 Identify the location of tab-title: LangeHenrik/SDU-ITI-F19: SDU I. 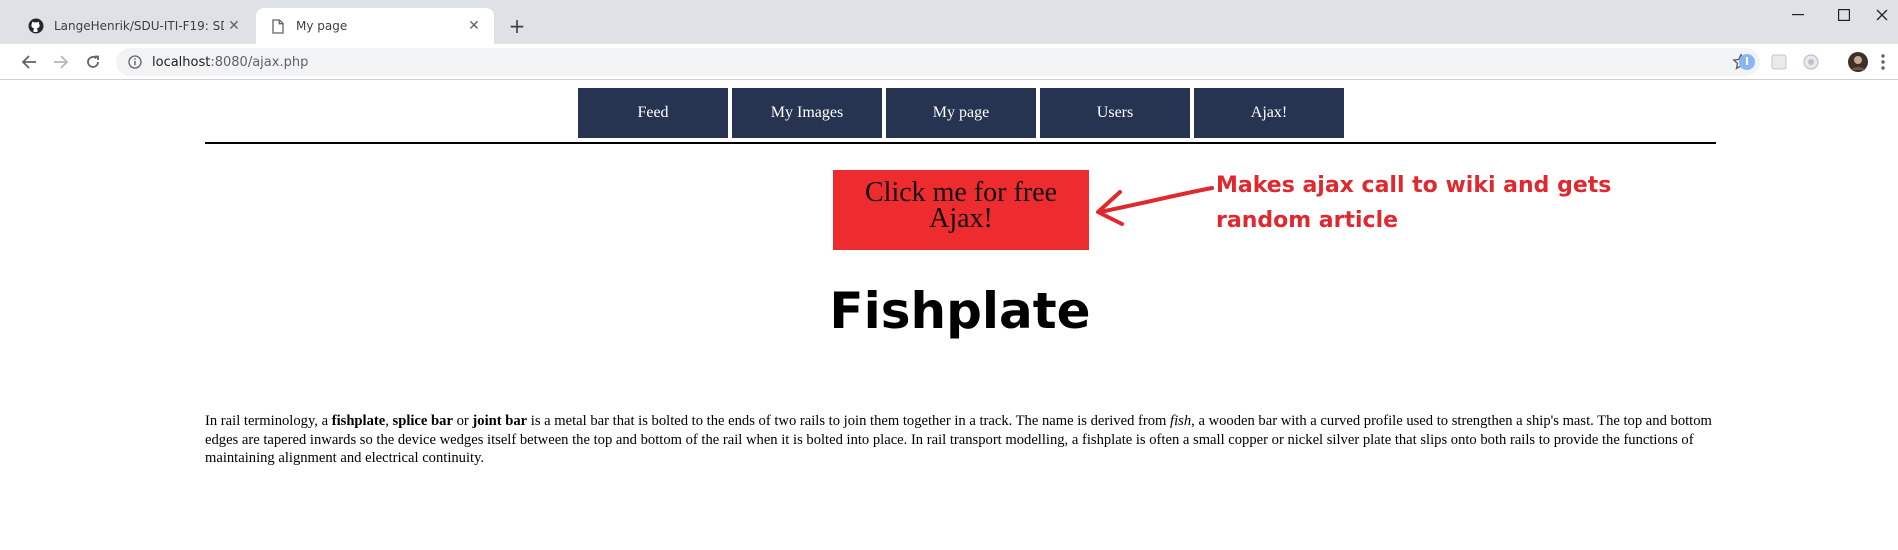
(139, 26).